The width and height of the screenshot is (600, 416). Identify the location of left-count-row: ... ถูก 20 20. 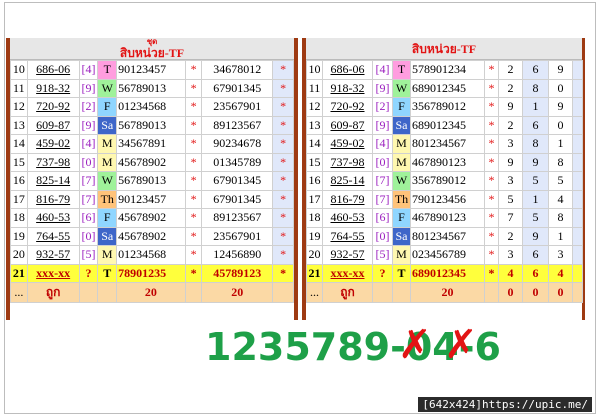
(152, 292).